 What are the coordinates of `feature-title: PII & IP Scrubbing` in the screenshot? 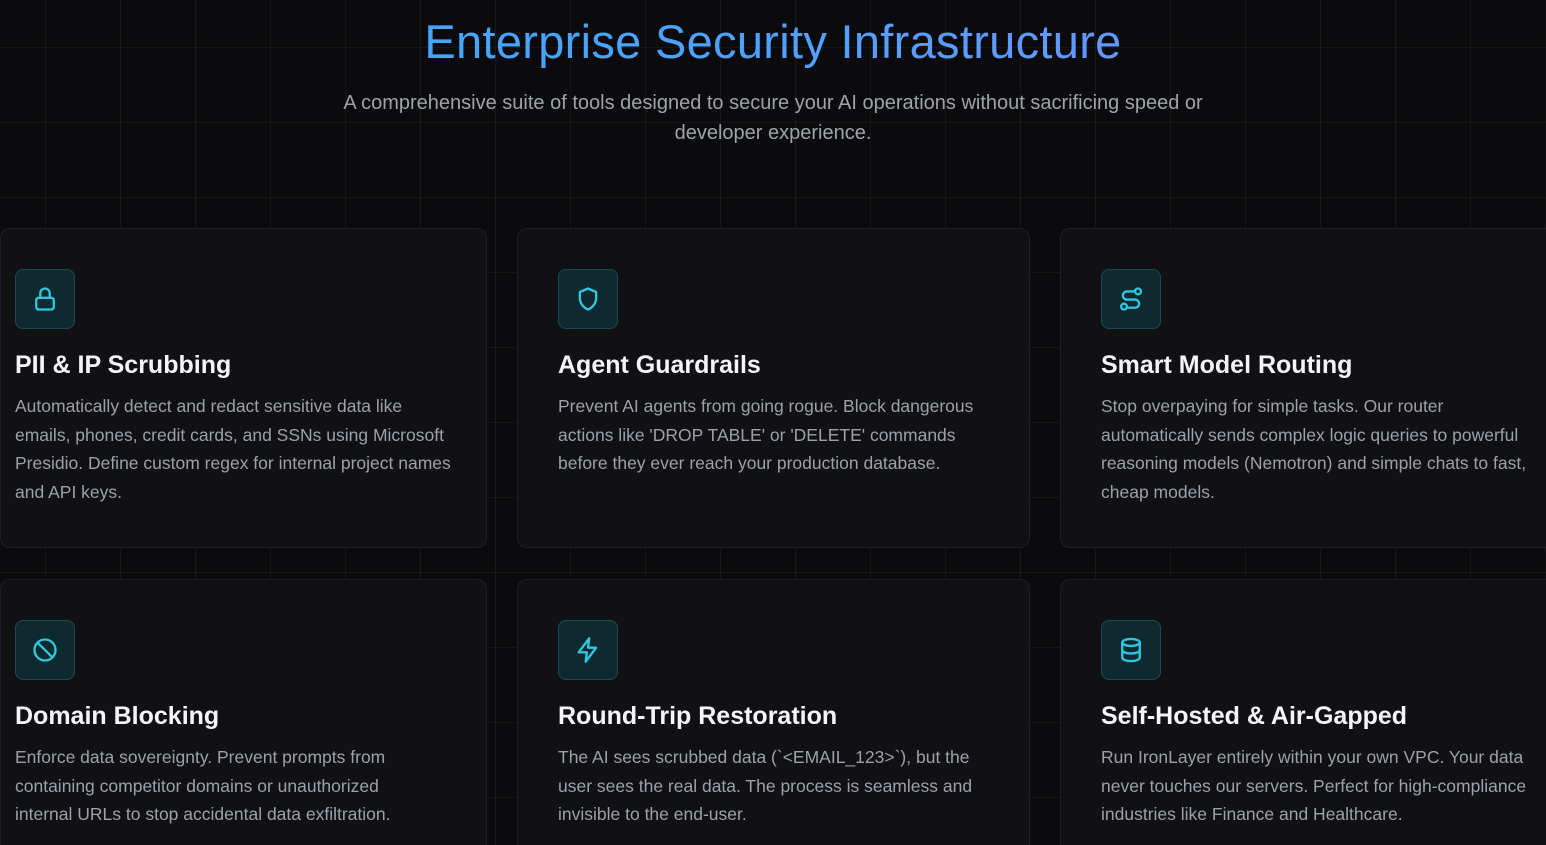 It's located at (123, 365).